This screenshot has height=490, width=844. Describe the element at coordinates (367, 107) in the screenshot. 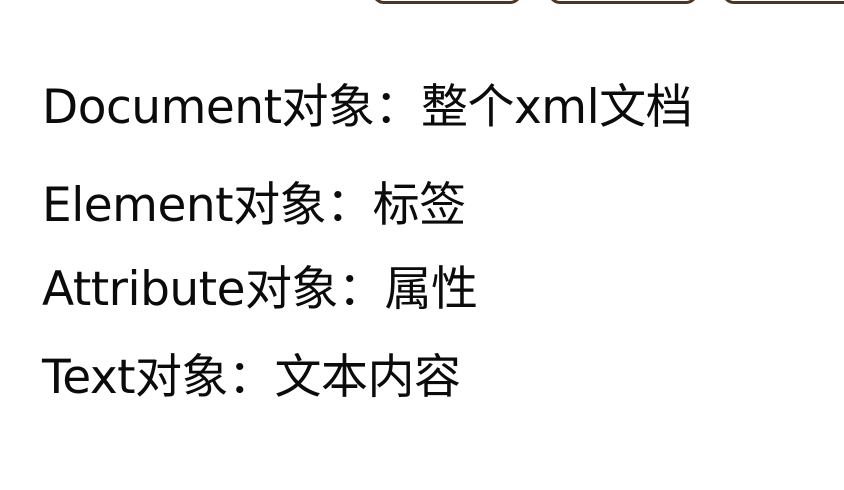

I see `document-object-line: Document对象：整个xml文档` at that location.